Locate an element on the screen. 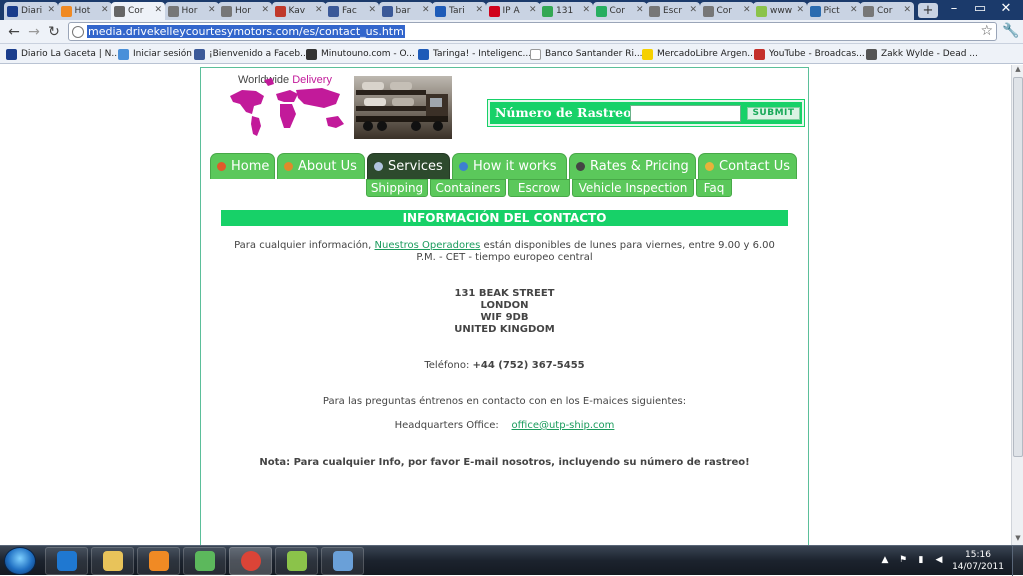  browser-tab: www ✕ is located at coordinates (780, 11).